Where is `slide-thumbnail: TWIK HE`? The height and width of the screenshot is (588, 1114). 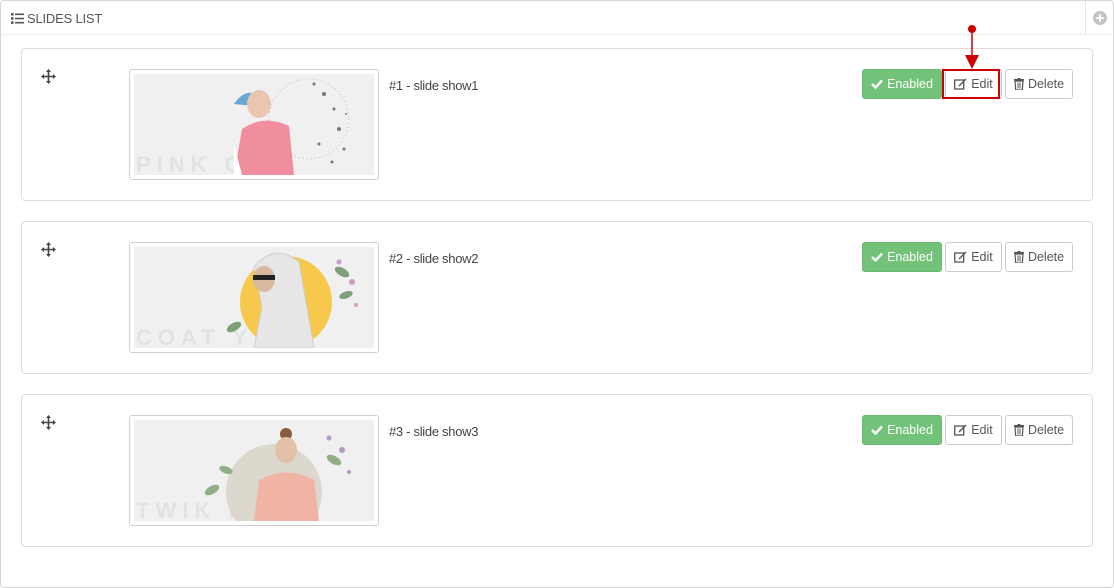 slide-thumbnail: TWIK HE is located at coordinates (254, 470).